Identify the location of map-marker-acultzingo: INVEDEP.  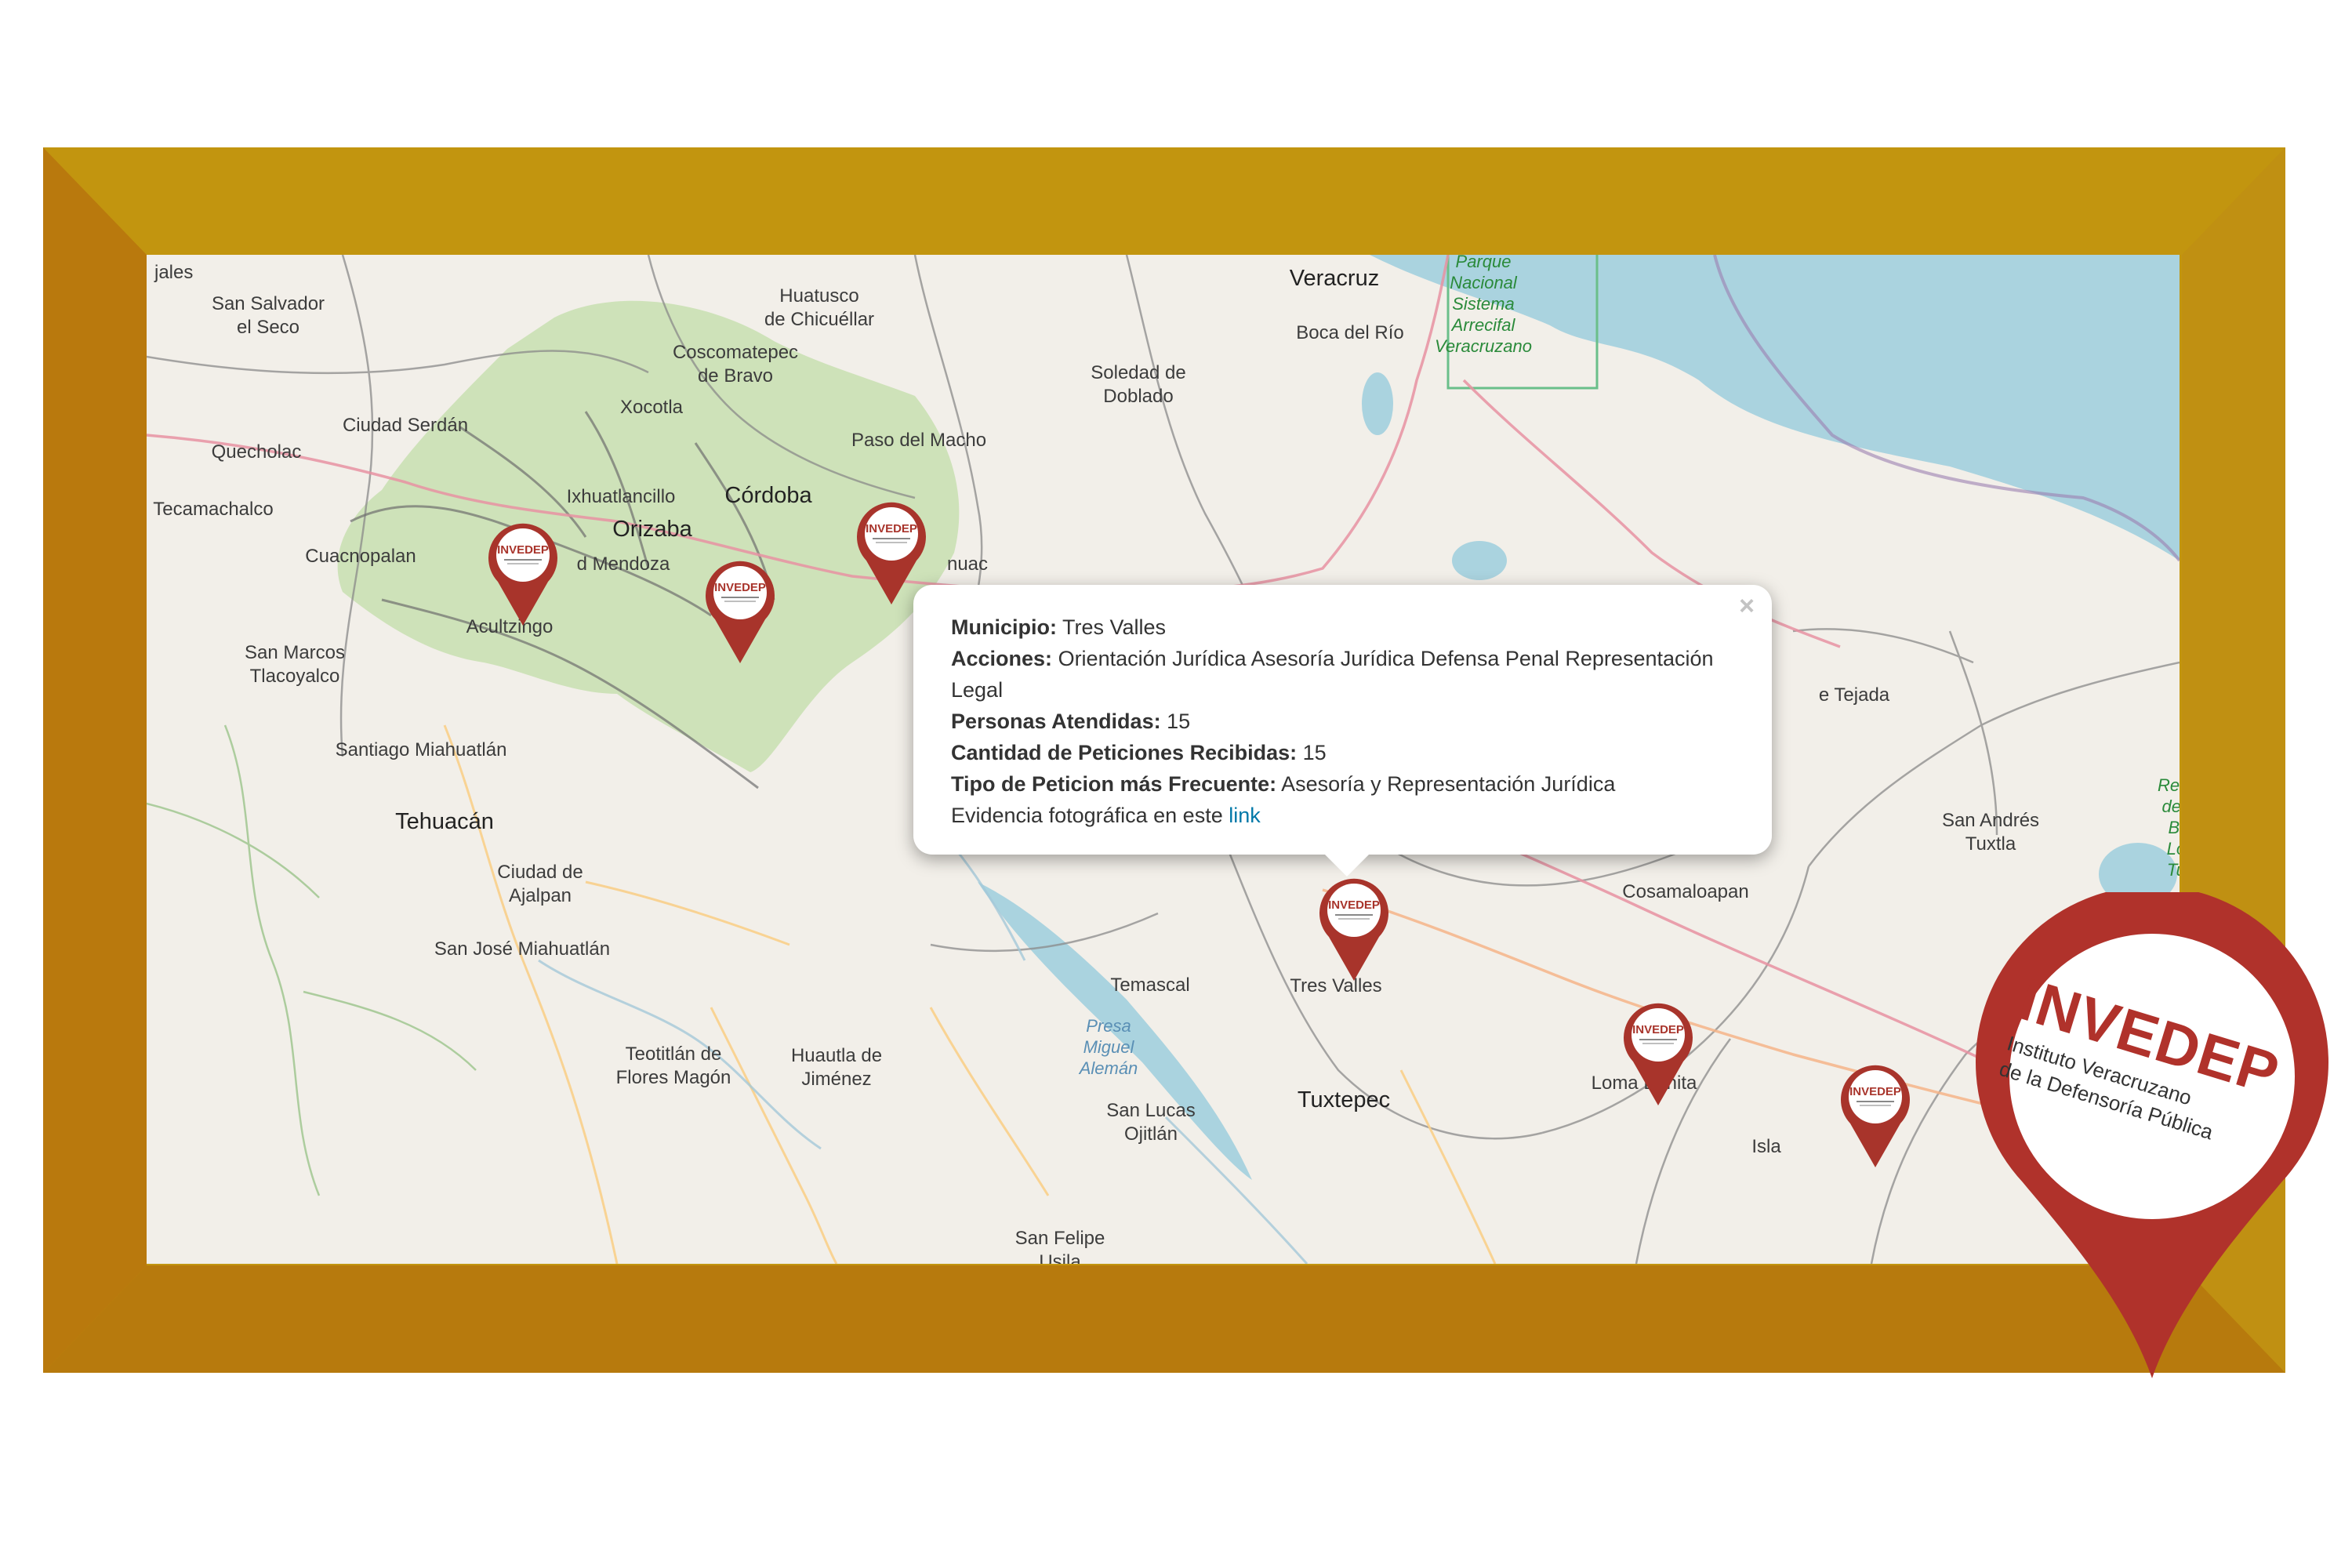
(523, 572).